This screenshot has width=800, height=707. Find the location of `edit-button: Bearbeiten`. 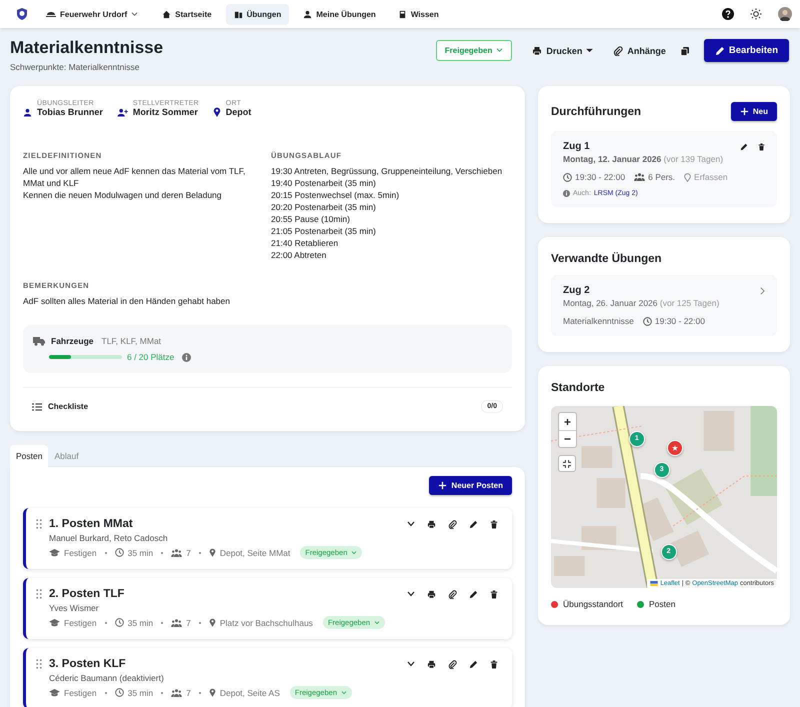

edit-button: Bearbeiten is located at coordinates (746, 50).